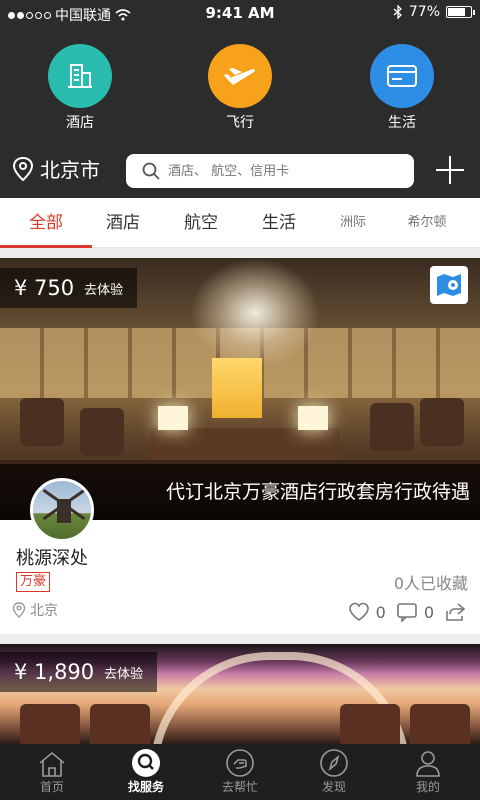 Image resolution: width=480 pixels, height=800 pixels. I want to click on add-button, so click(450, 170).